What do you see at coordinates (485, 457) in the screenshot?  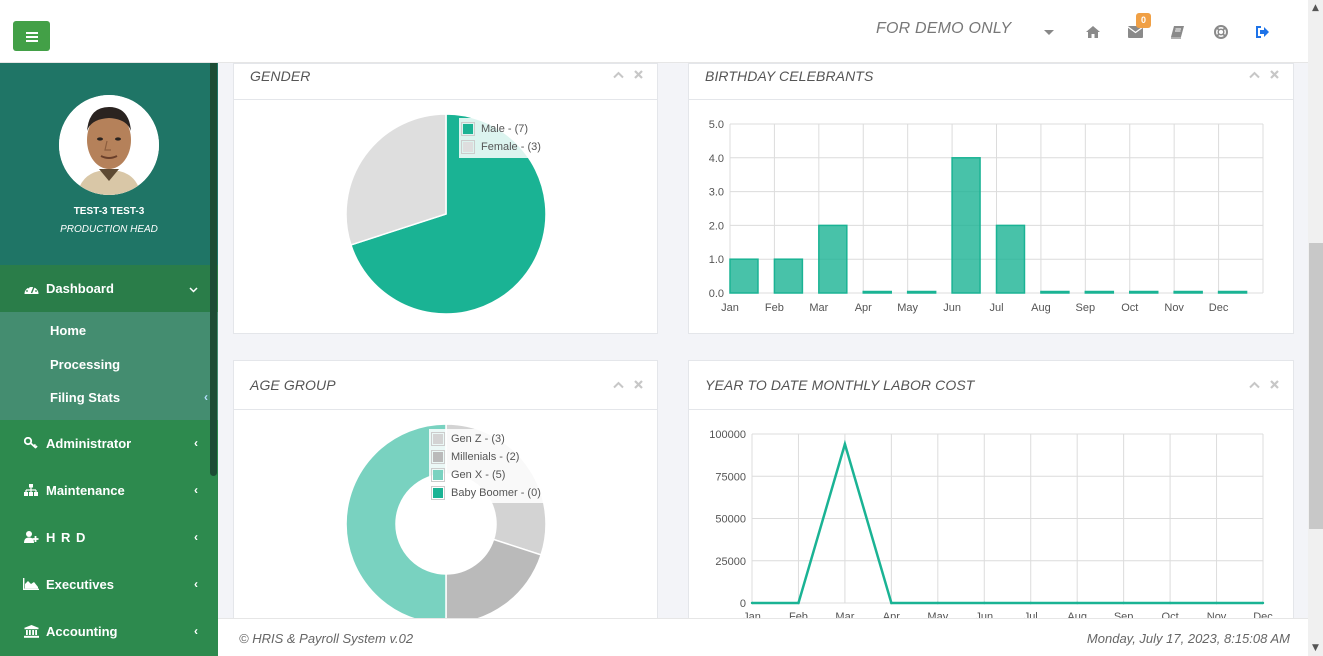 I see `legend-label: Millenials - (2)` at bounding box center [485, 457].